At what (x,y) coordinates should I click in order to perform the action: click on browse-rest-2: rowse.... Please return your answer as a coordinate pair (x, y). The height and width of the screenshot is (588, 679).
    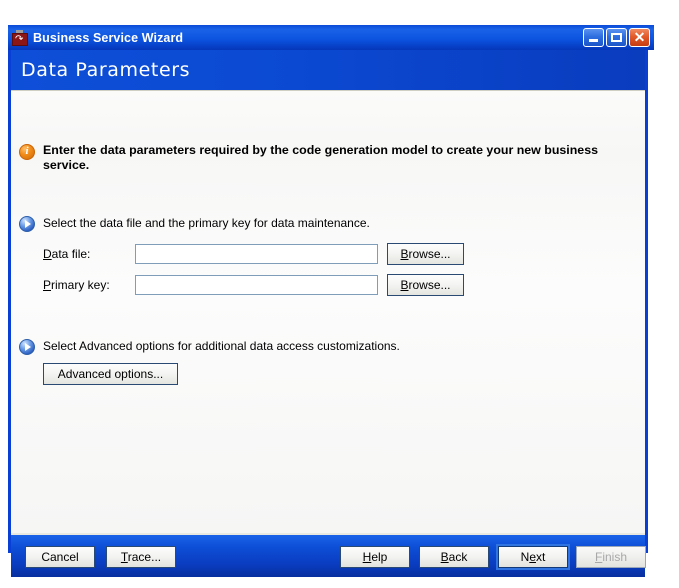
    Looking at the image, I should click on (429, 285).